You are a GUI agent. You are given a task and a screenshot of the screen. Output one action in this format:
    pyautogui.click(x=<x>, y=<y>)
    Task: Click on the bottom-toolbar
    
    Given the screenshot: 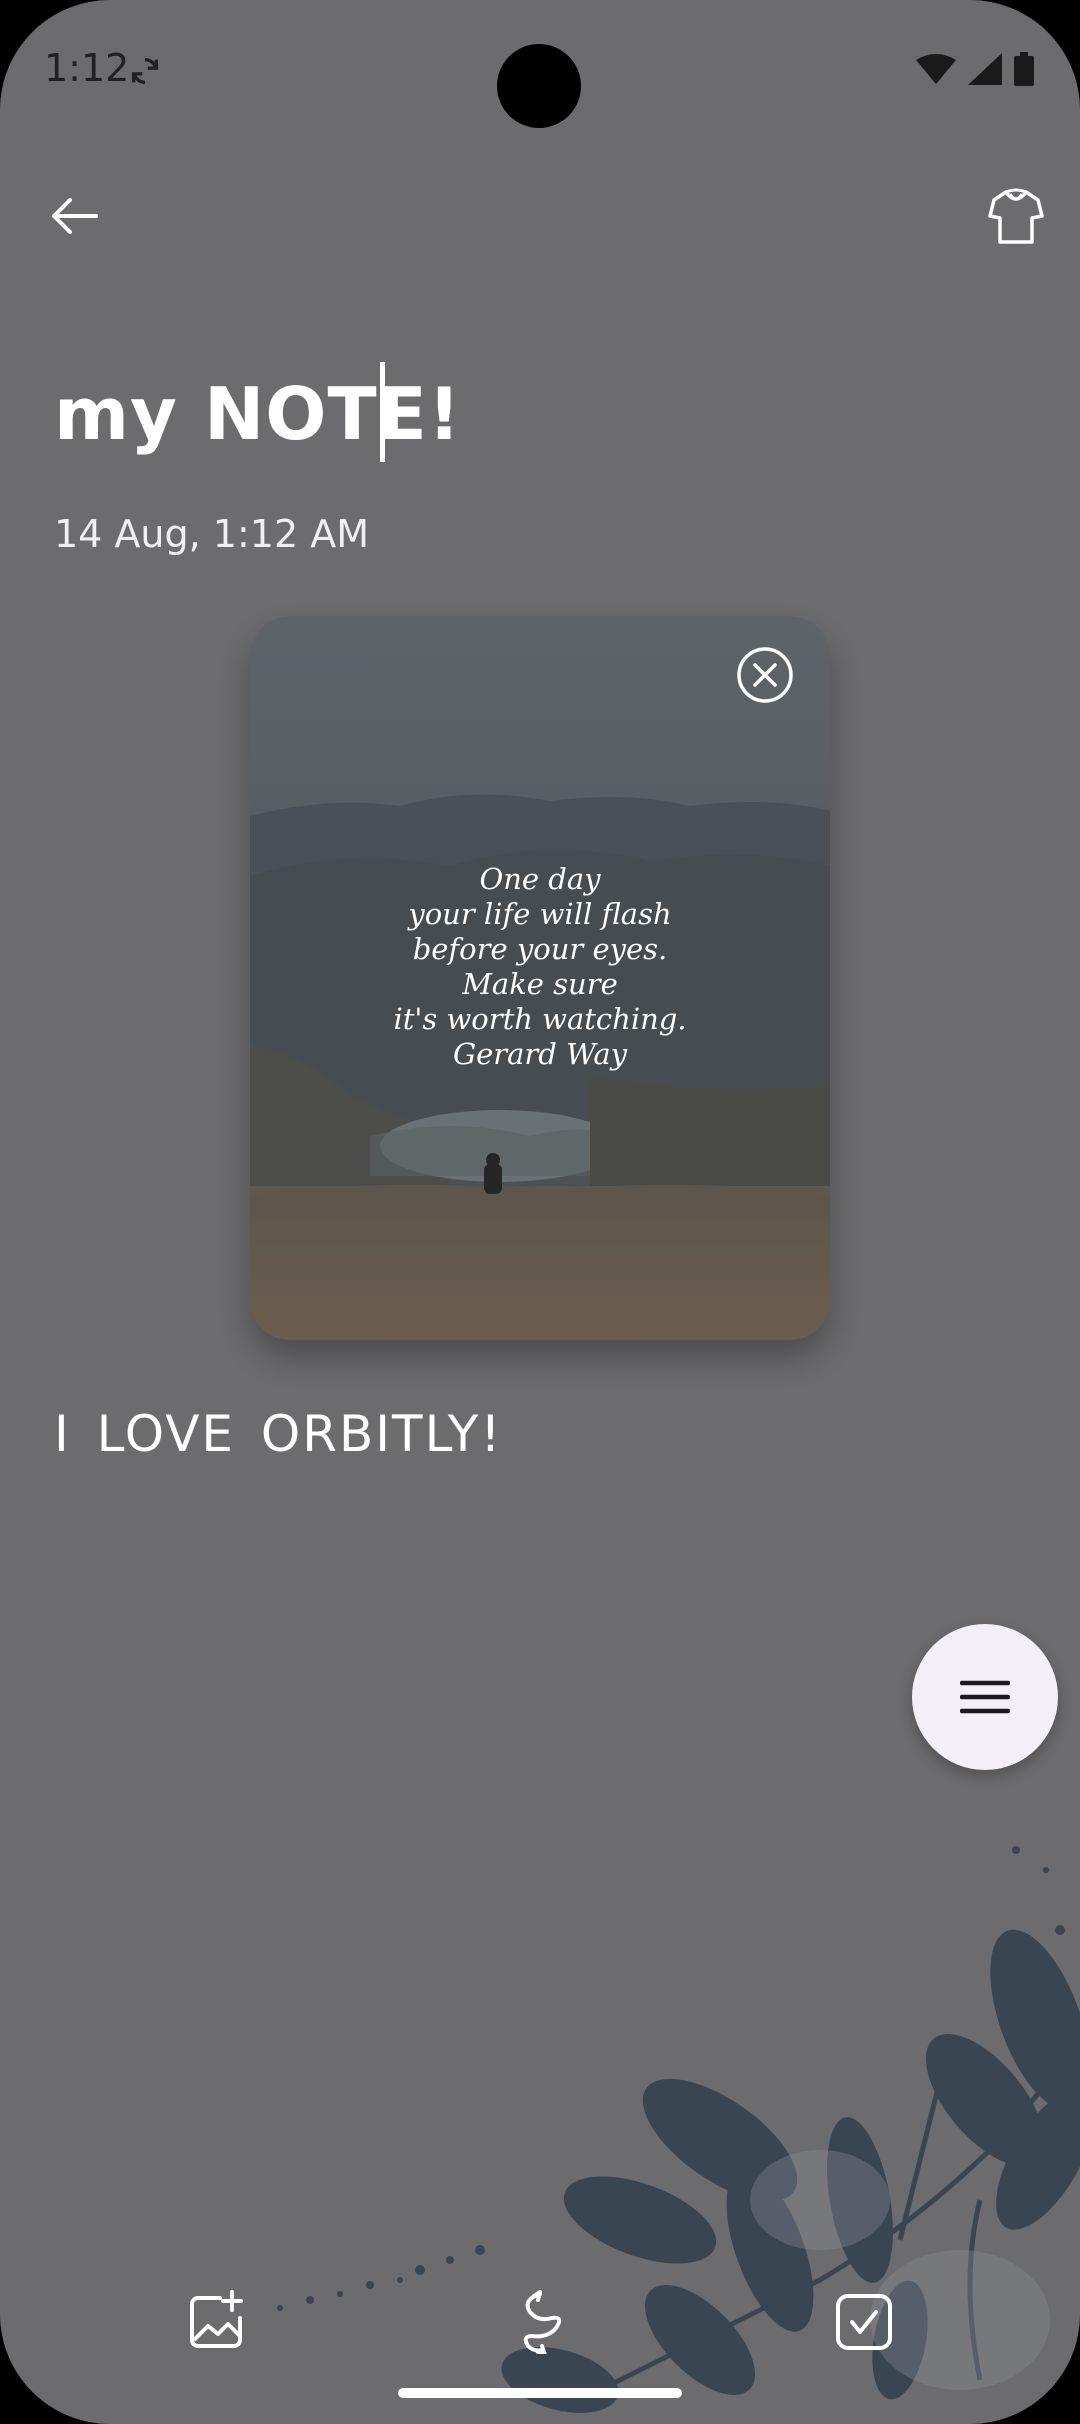 What is the action you would take?
    pyautogui.click(x=540, y=2335)
    